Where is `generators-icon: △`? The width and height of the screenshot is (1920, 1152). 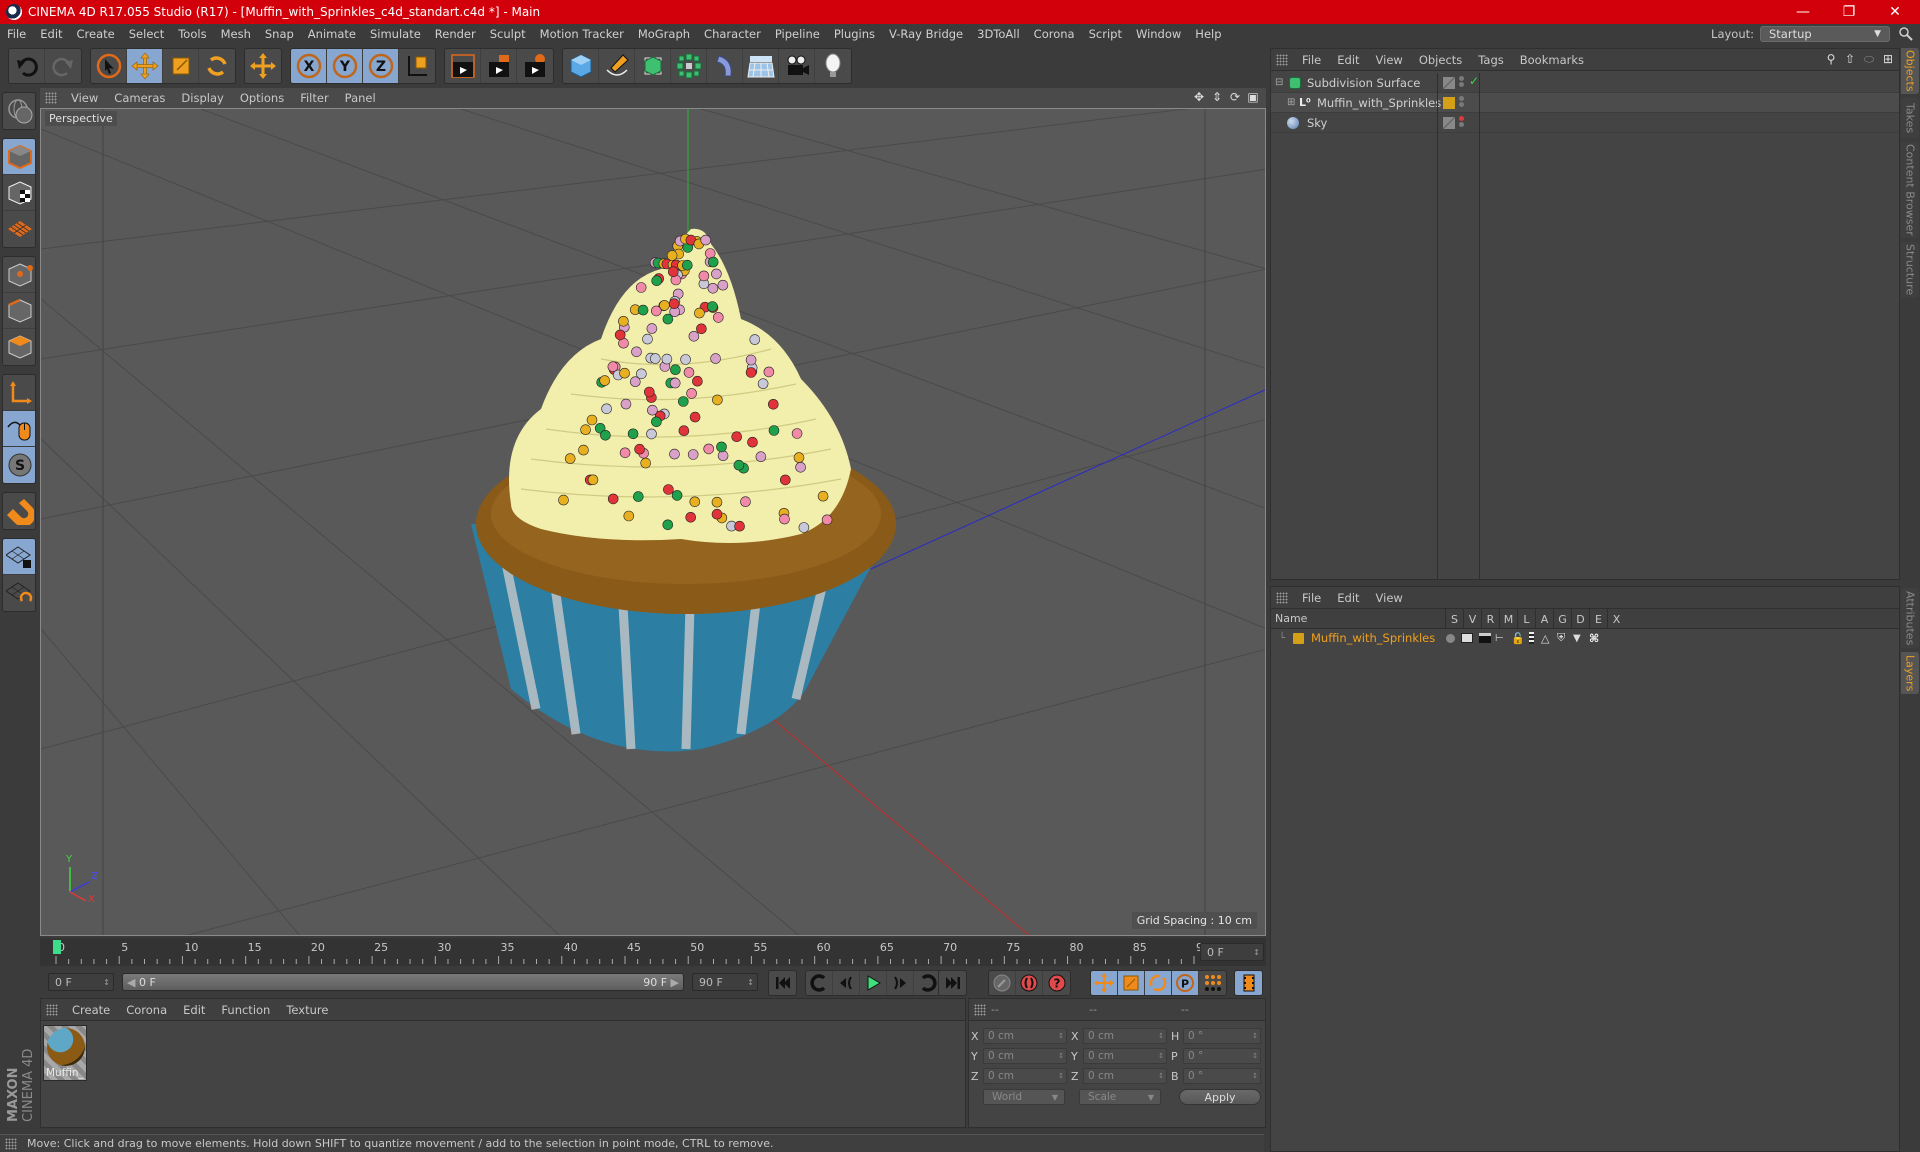
generators-icon: △ is located at coordinates (1545, 638).